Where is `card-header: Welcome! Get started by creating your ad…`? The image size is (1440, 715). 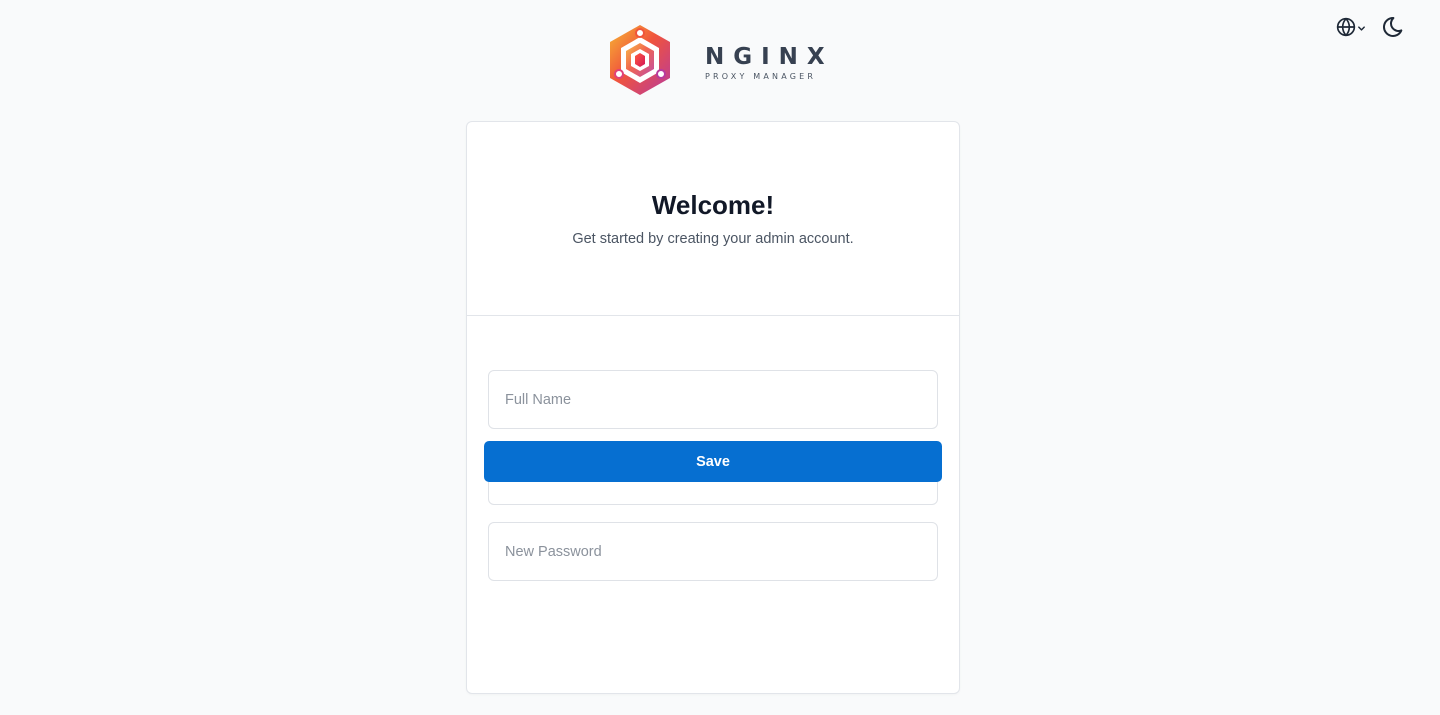 card-header: Welcome! Get started by creating your ad… is located at coordinates (713, 219).